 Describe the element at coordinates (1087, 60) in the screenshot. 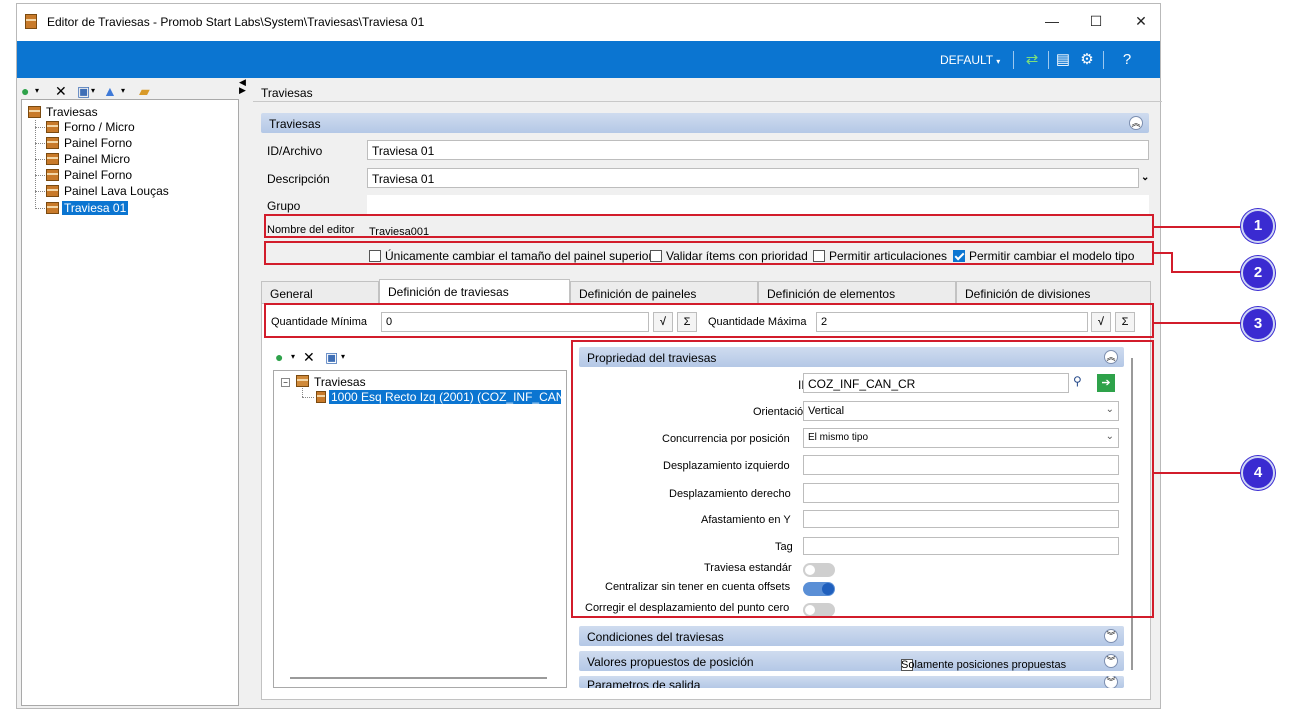

I see `settings-icon: ⚙` at that location.